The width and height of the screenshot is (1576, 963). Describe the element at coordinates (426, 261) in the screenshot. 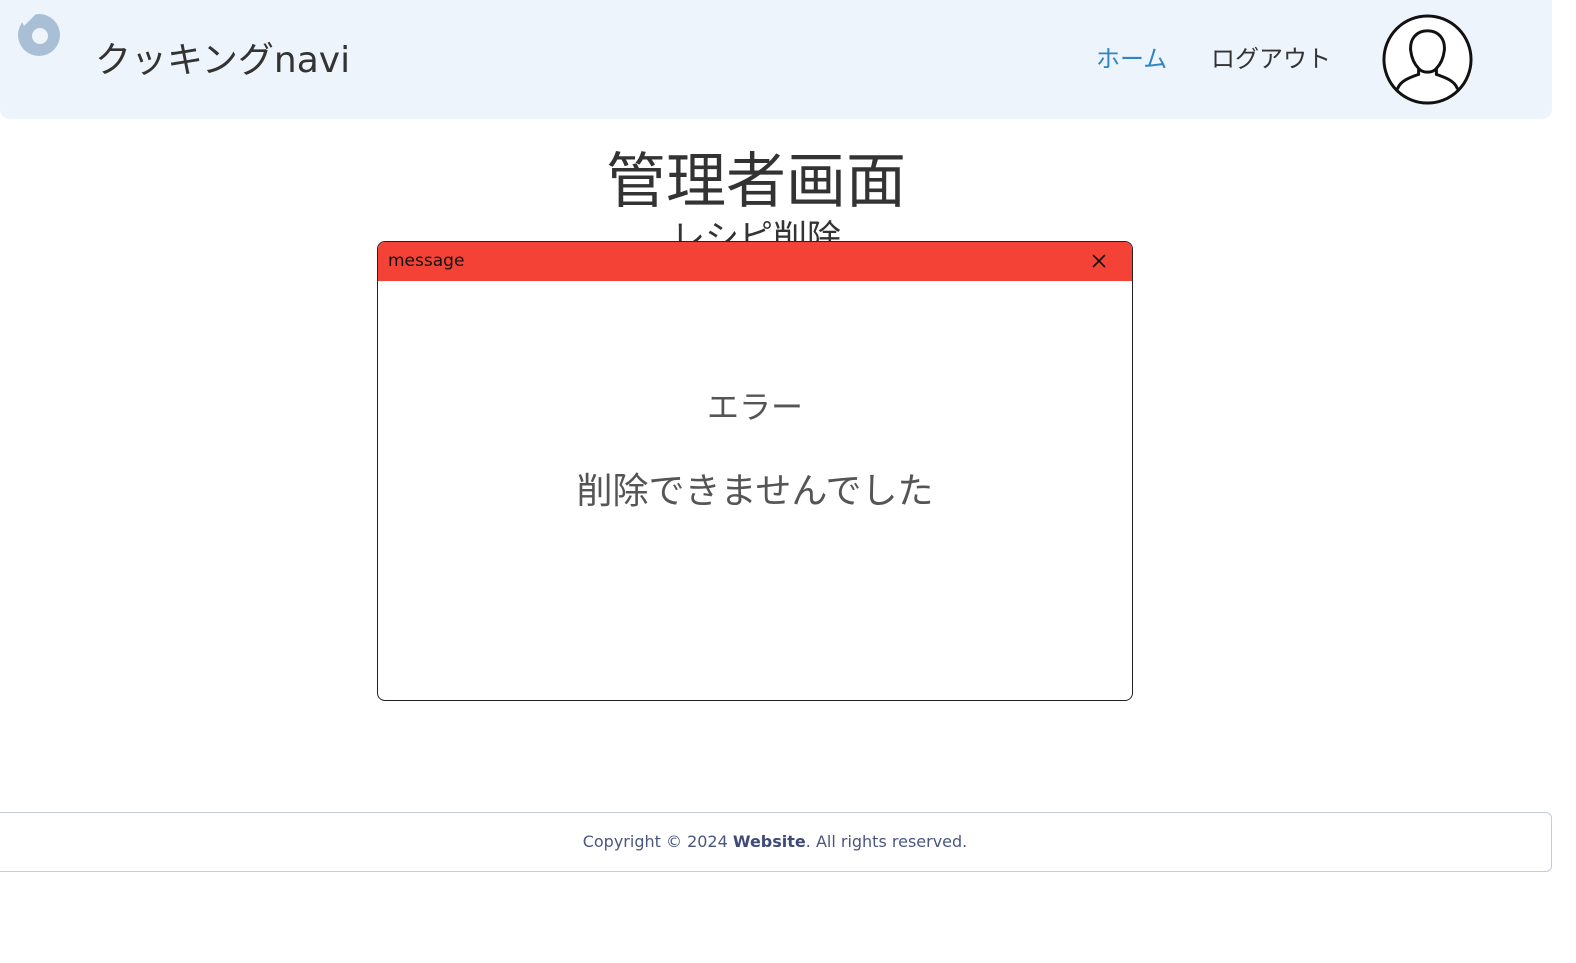

I see `dialog-title: message` at that location.